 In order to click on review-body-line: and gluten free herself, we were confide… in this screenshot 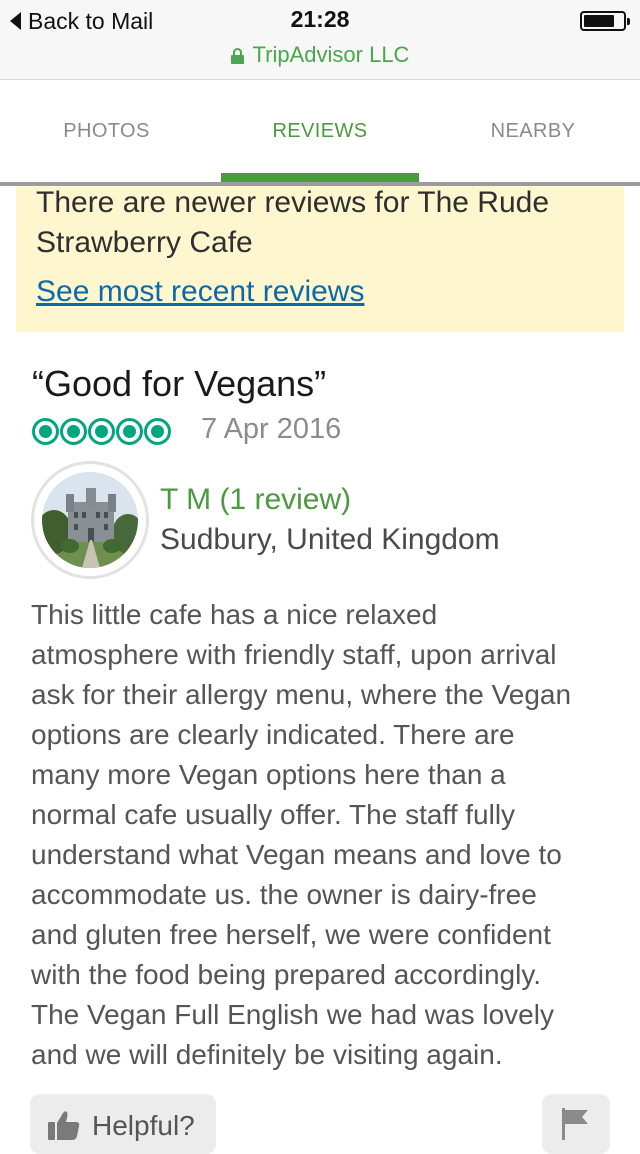, I will do `click(291, 934)`.